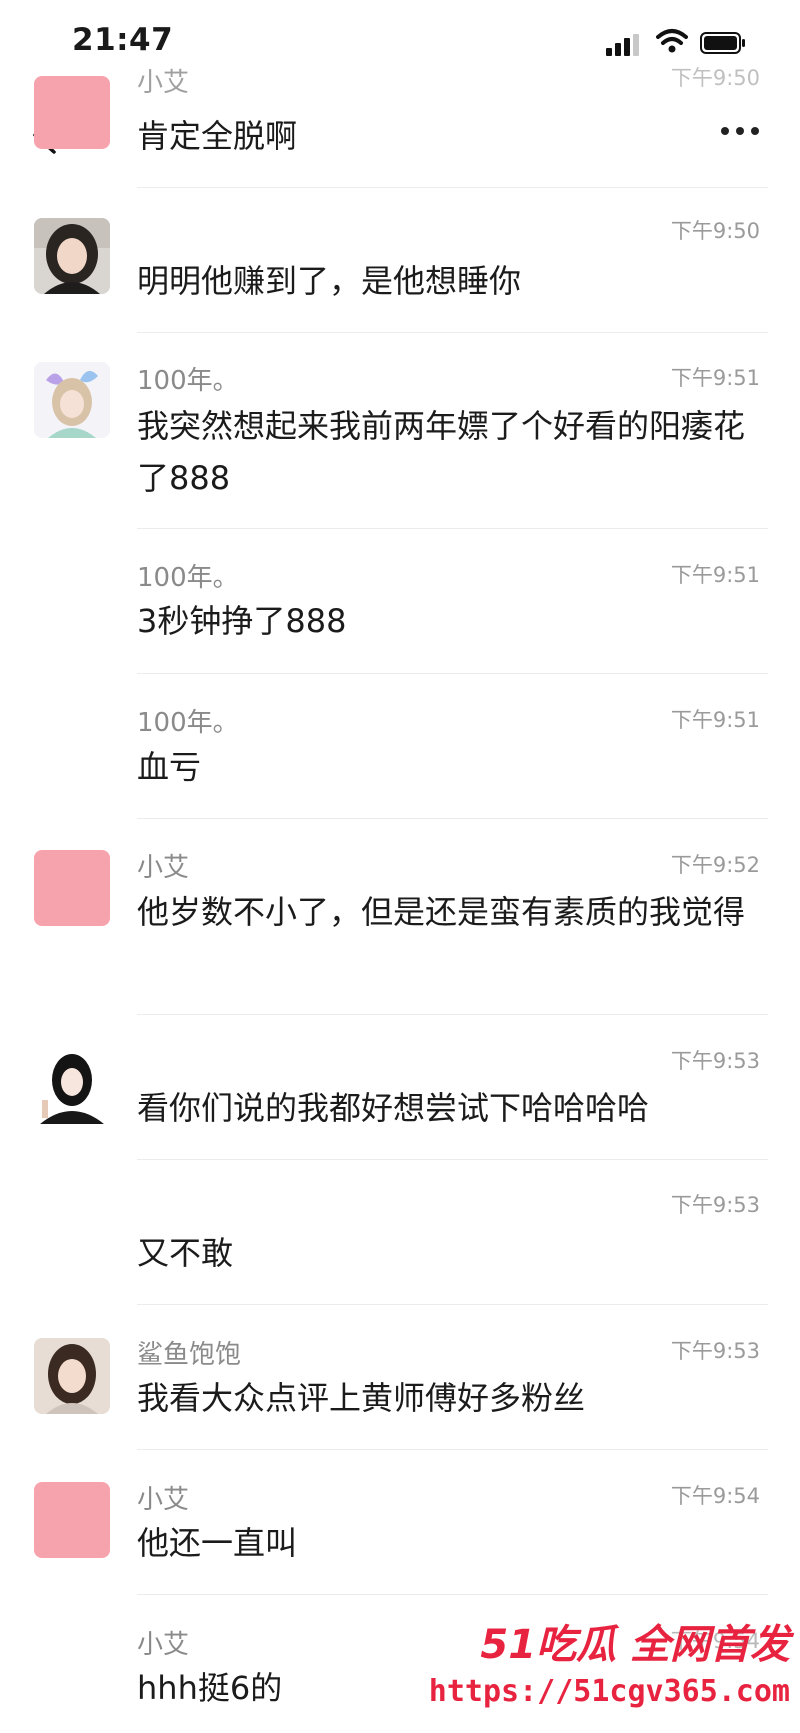 This screenshot has height=1733, width=800. I want to click on message-time: 下午9:52, so click(715, 865).